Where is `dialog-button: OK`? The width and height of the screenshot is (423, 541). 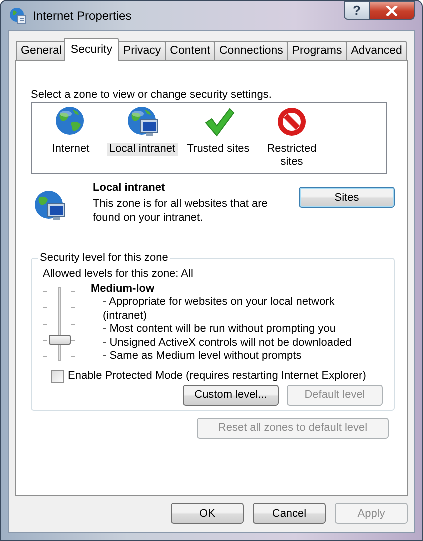 dialog-button: OK is located at coordinates (207, 513).